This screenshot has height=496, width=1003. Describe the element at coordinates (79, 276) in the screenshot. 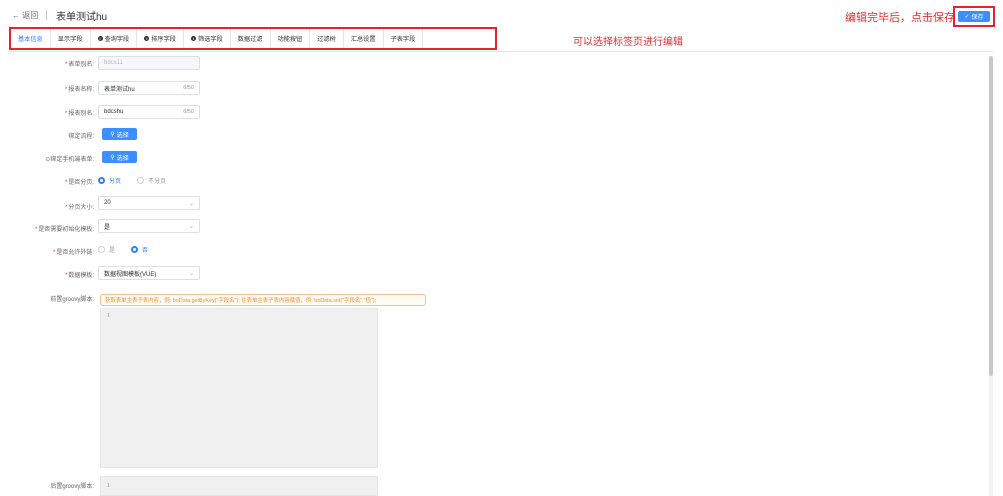

I see `data-template-label: *数据模板:` at that location.